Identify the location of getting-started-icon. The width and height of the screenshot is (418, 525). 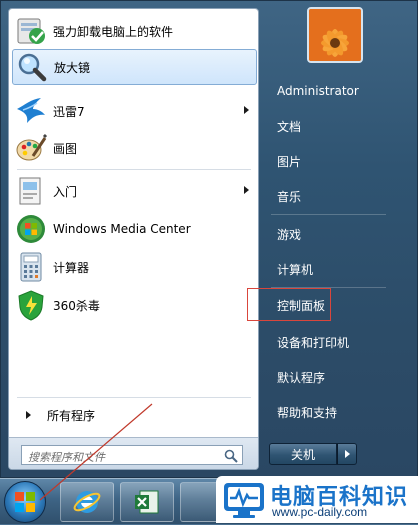
(30, 191).